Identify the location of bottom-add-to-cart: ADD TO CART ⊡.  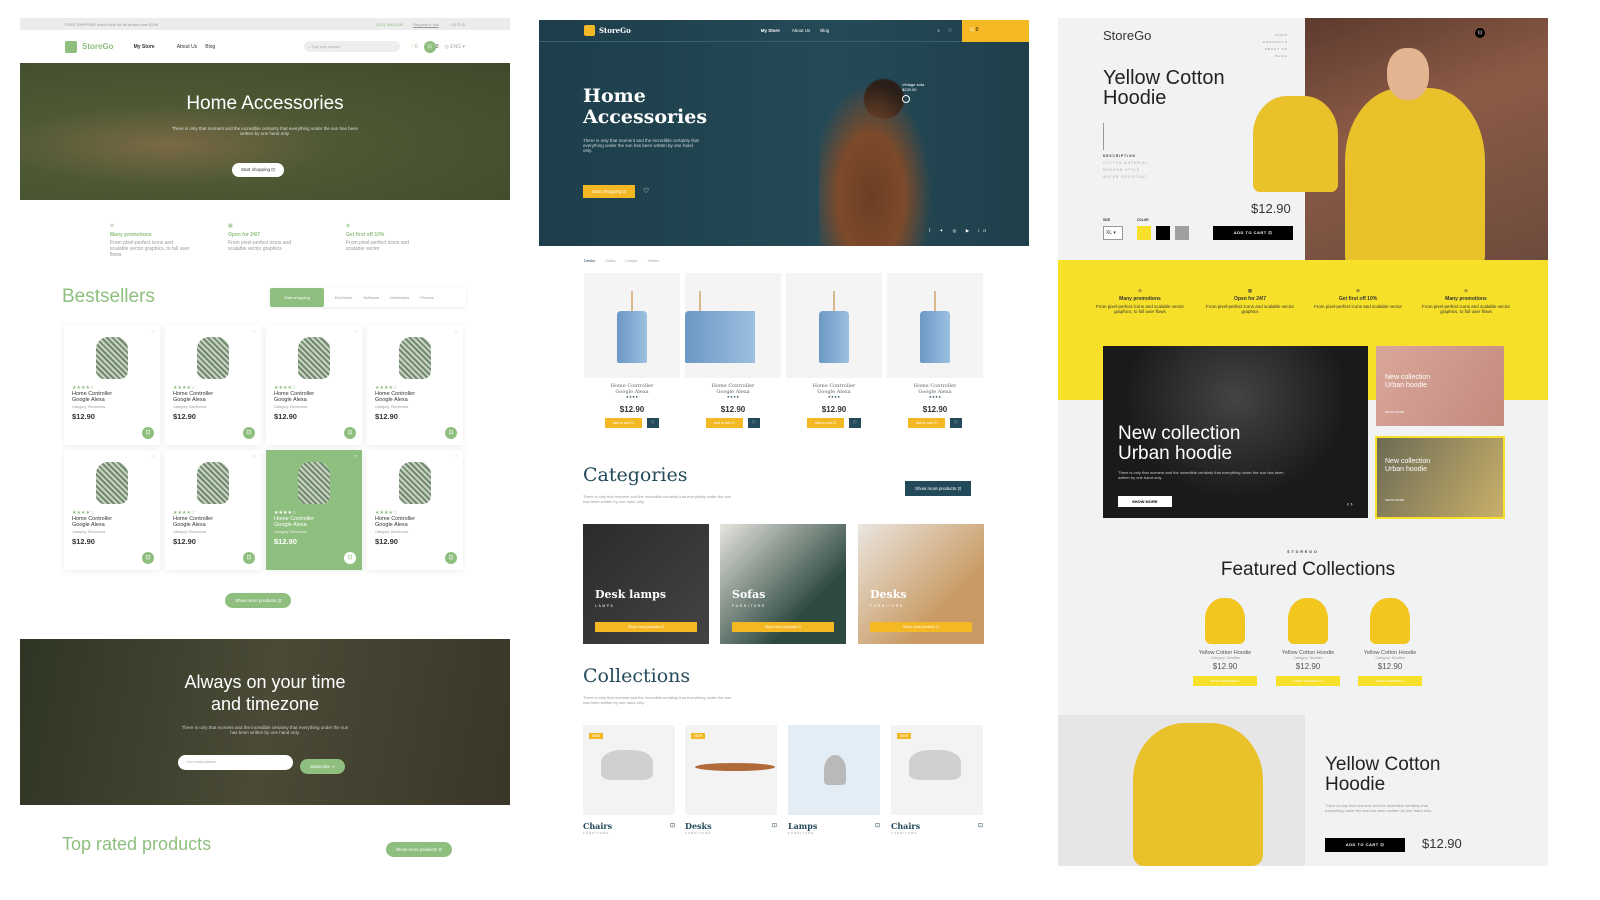
(1365, 845).